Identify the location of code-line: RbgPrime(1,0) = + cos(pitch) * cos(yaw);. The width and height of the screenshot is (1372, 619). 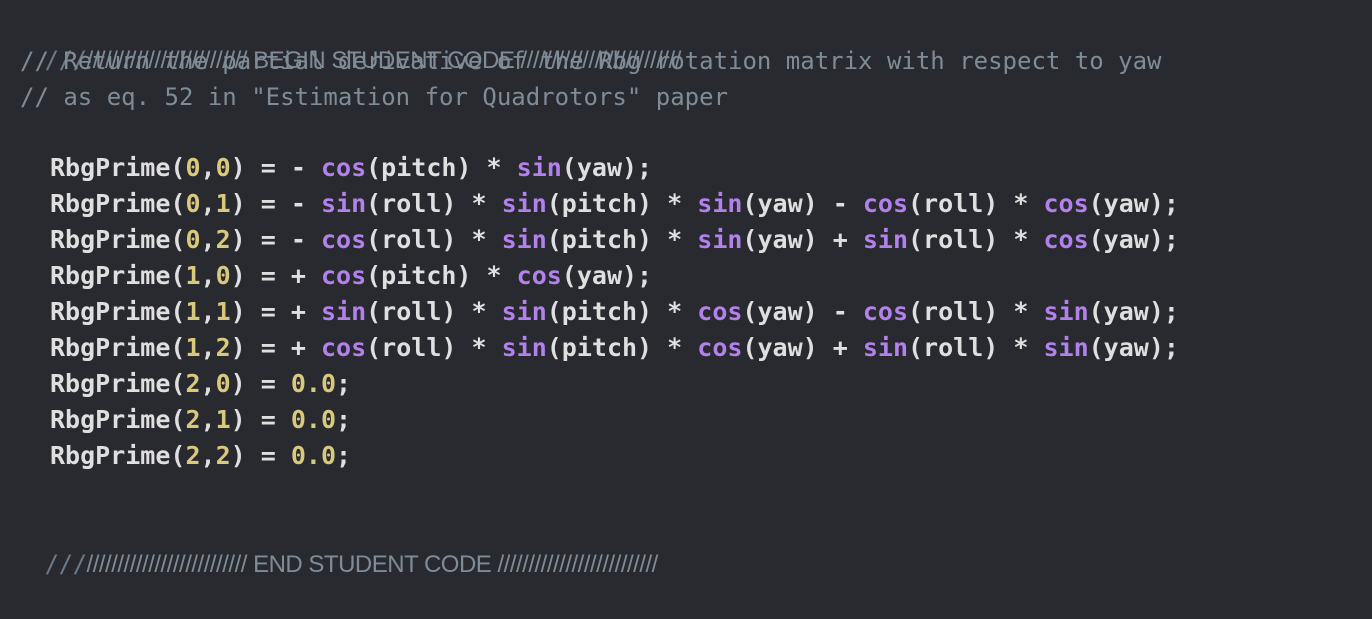
(351, 276).